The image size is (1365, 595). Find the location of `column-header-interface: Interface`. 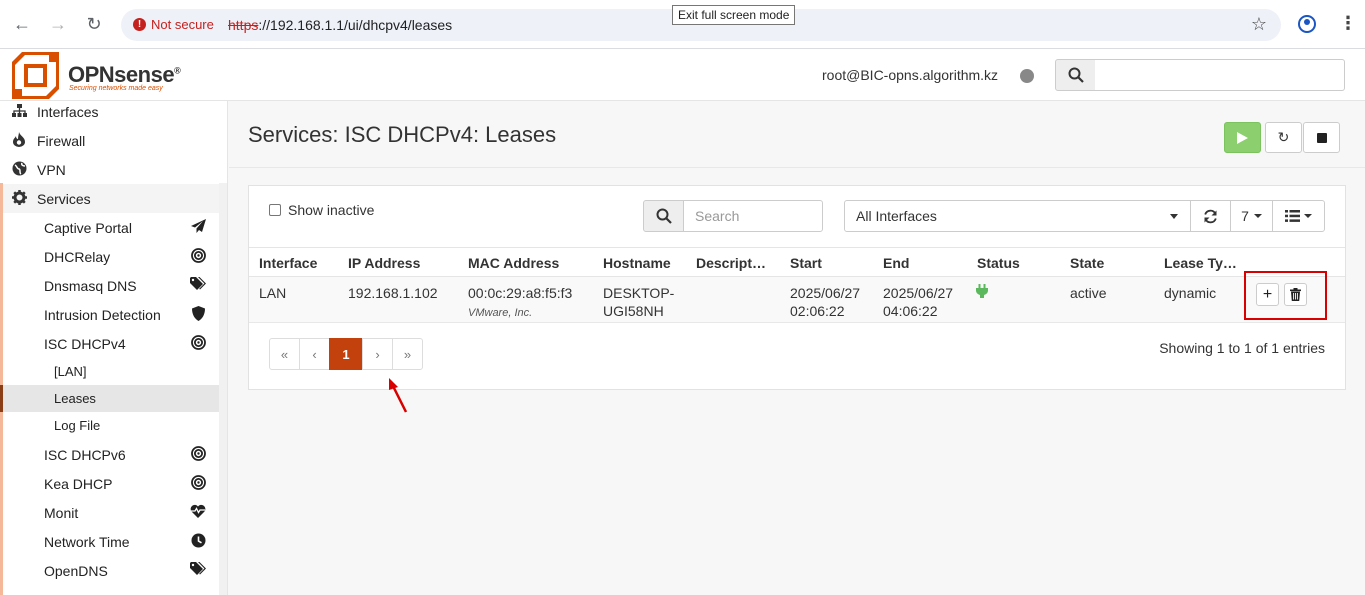

column-header-interface: Interface is located at coordinates (288, 263).